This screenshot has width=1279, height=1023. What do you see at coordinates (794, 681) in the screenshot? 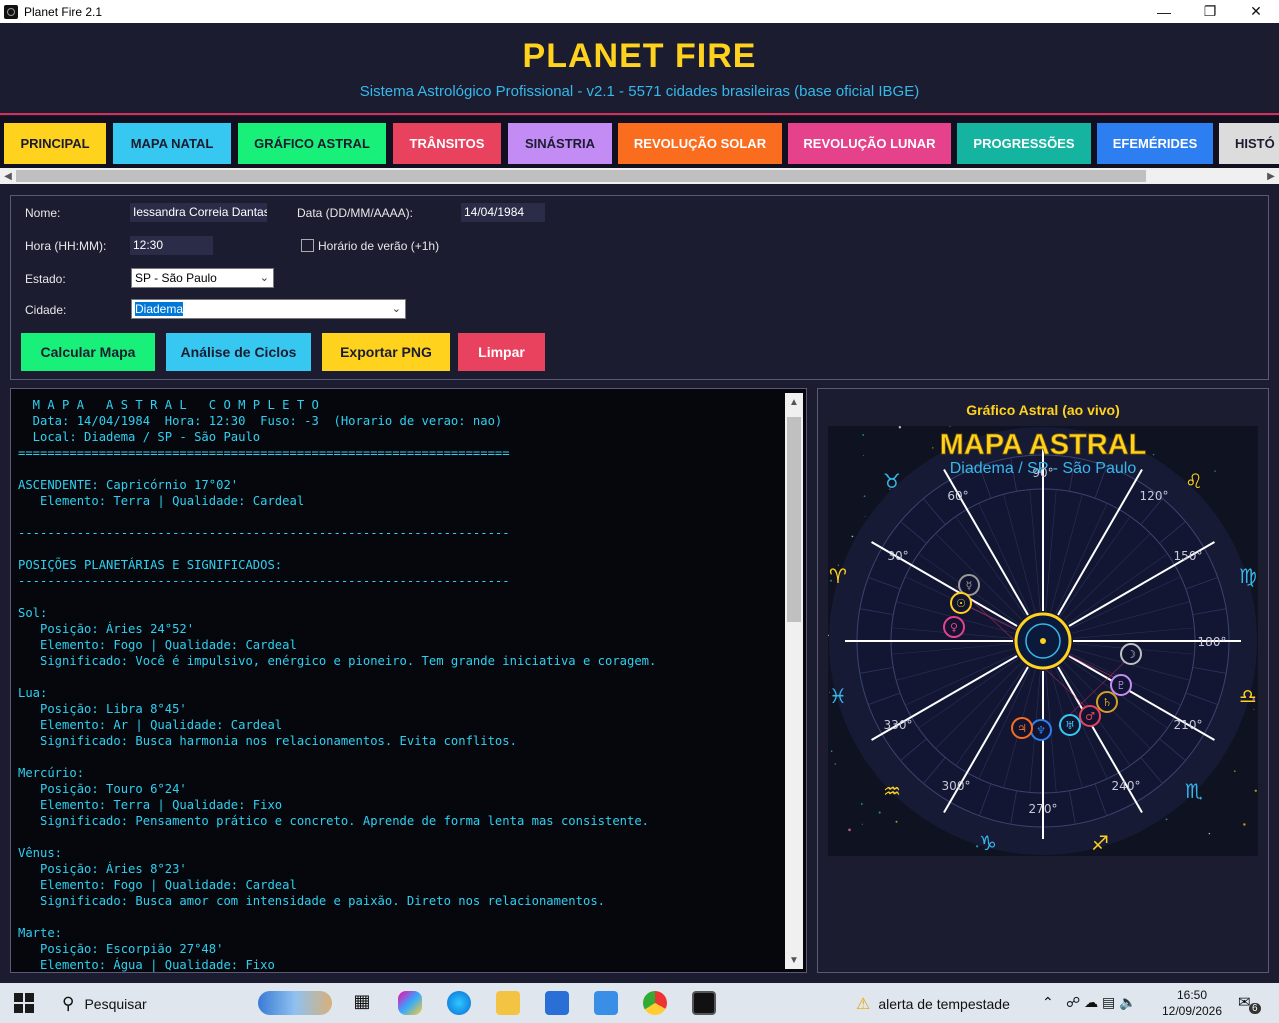
I see `report-vertical-scrollbar: ▲ ▼` at bounding box center [794, 681].